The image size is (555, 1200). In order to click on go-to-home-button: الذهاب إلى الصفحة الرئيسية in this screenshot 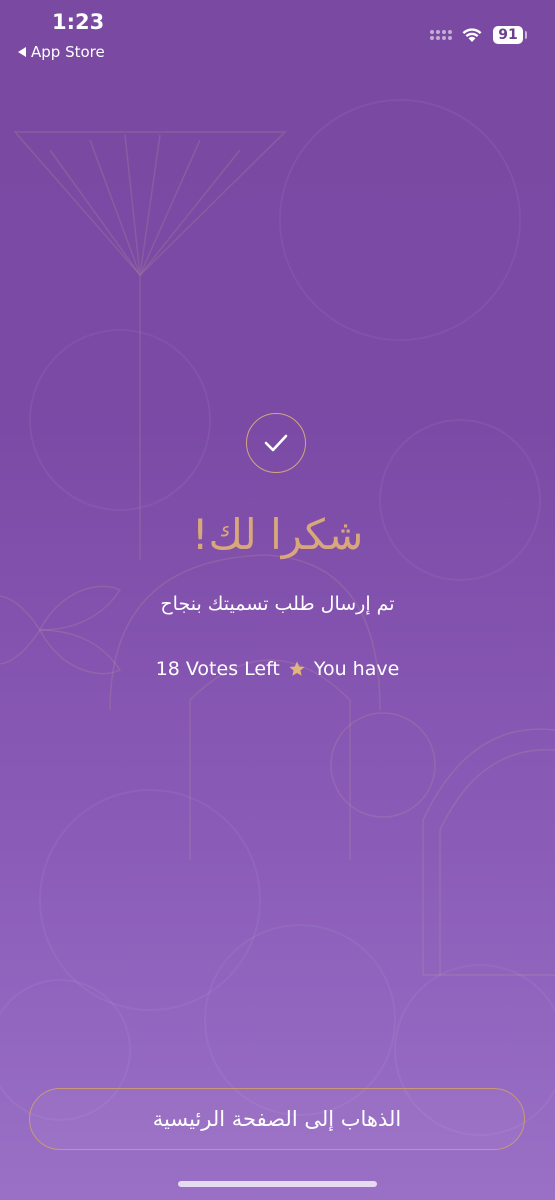, I will do `click(277, 1119)`.